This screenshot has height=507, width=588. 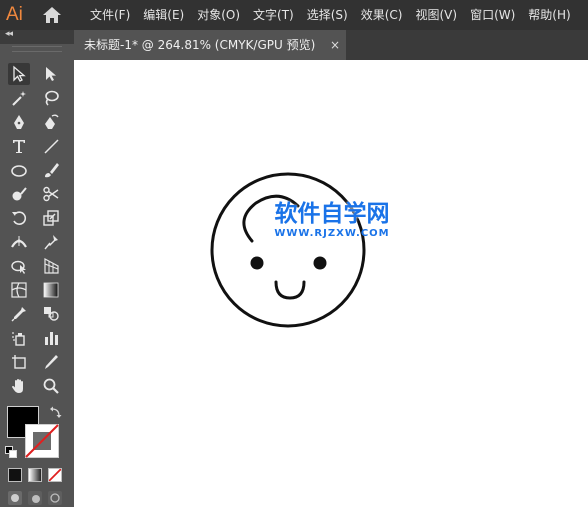 I want to click on document-tab-title: 未标题-1* @ 264.81% (CMYK/GPU 预览), so click(x=200, y=45).